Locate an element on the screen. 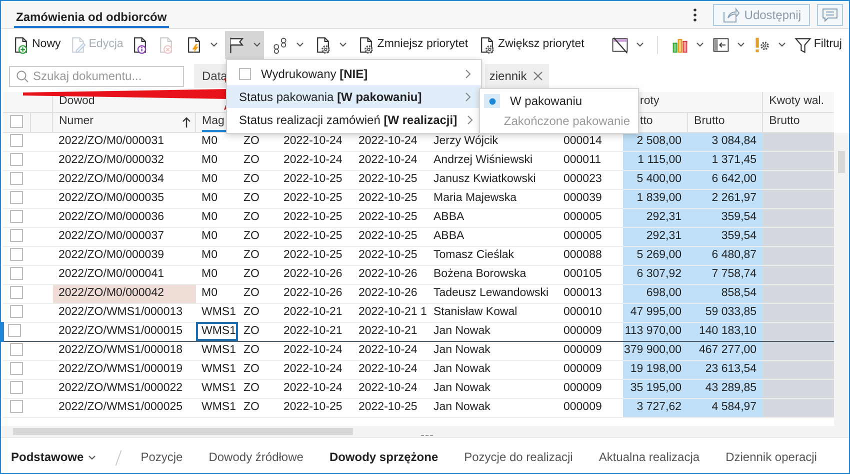 The height and width of the screenshot is (474, 850). table-cell: 858,54 is located at coordinates (725, 293).